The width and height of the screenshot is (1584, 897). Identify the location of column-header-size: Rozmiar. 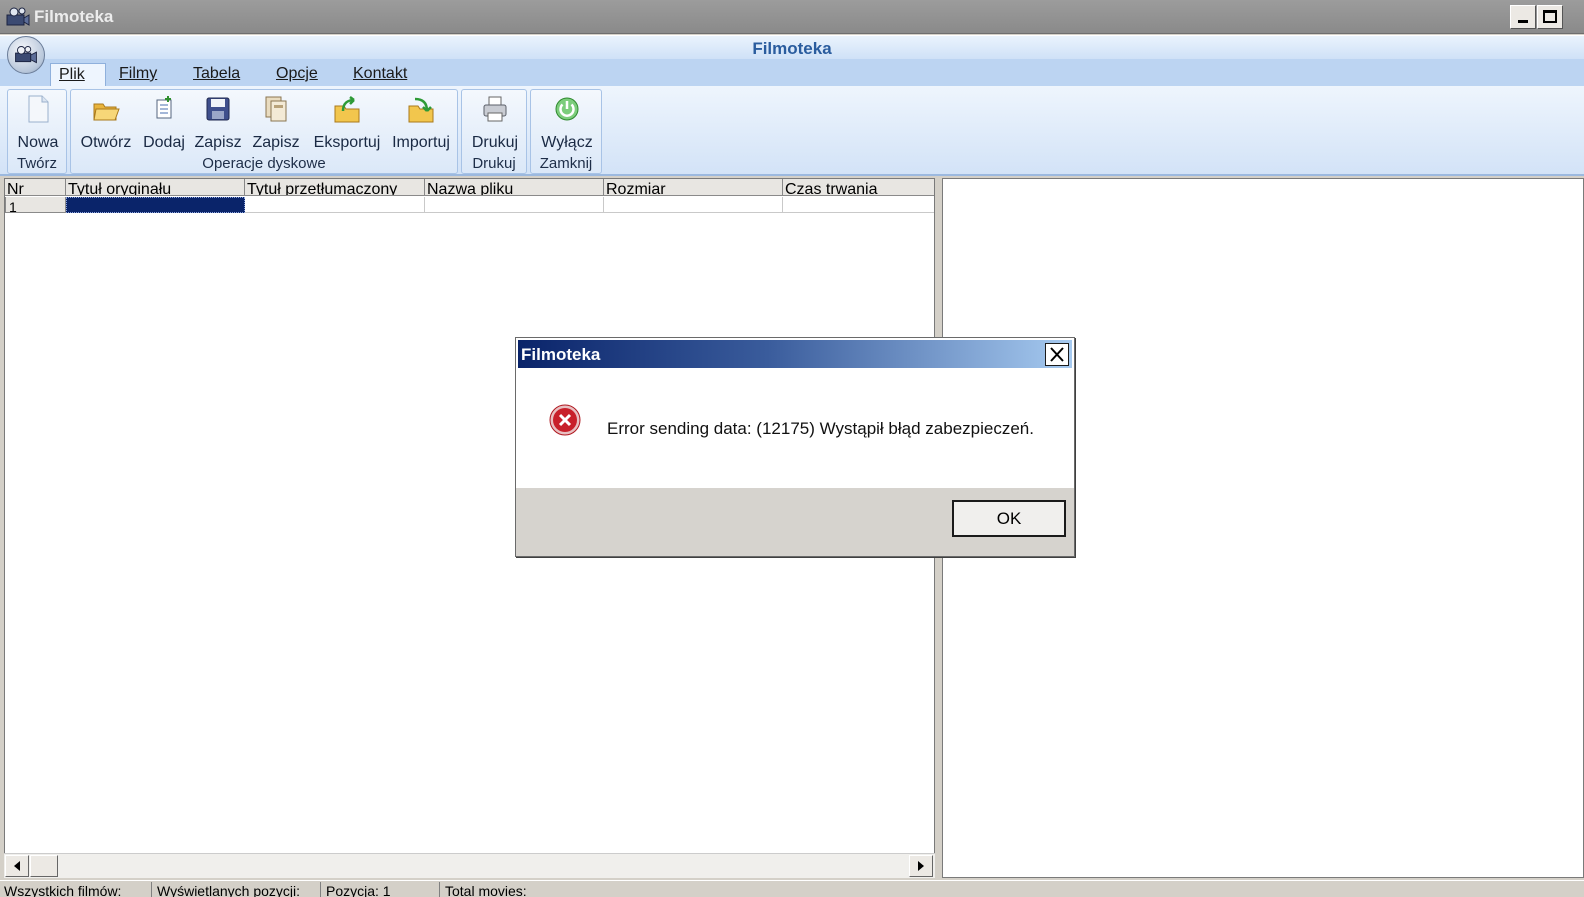
(693, 187).